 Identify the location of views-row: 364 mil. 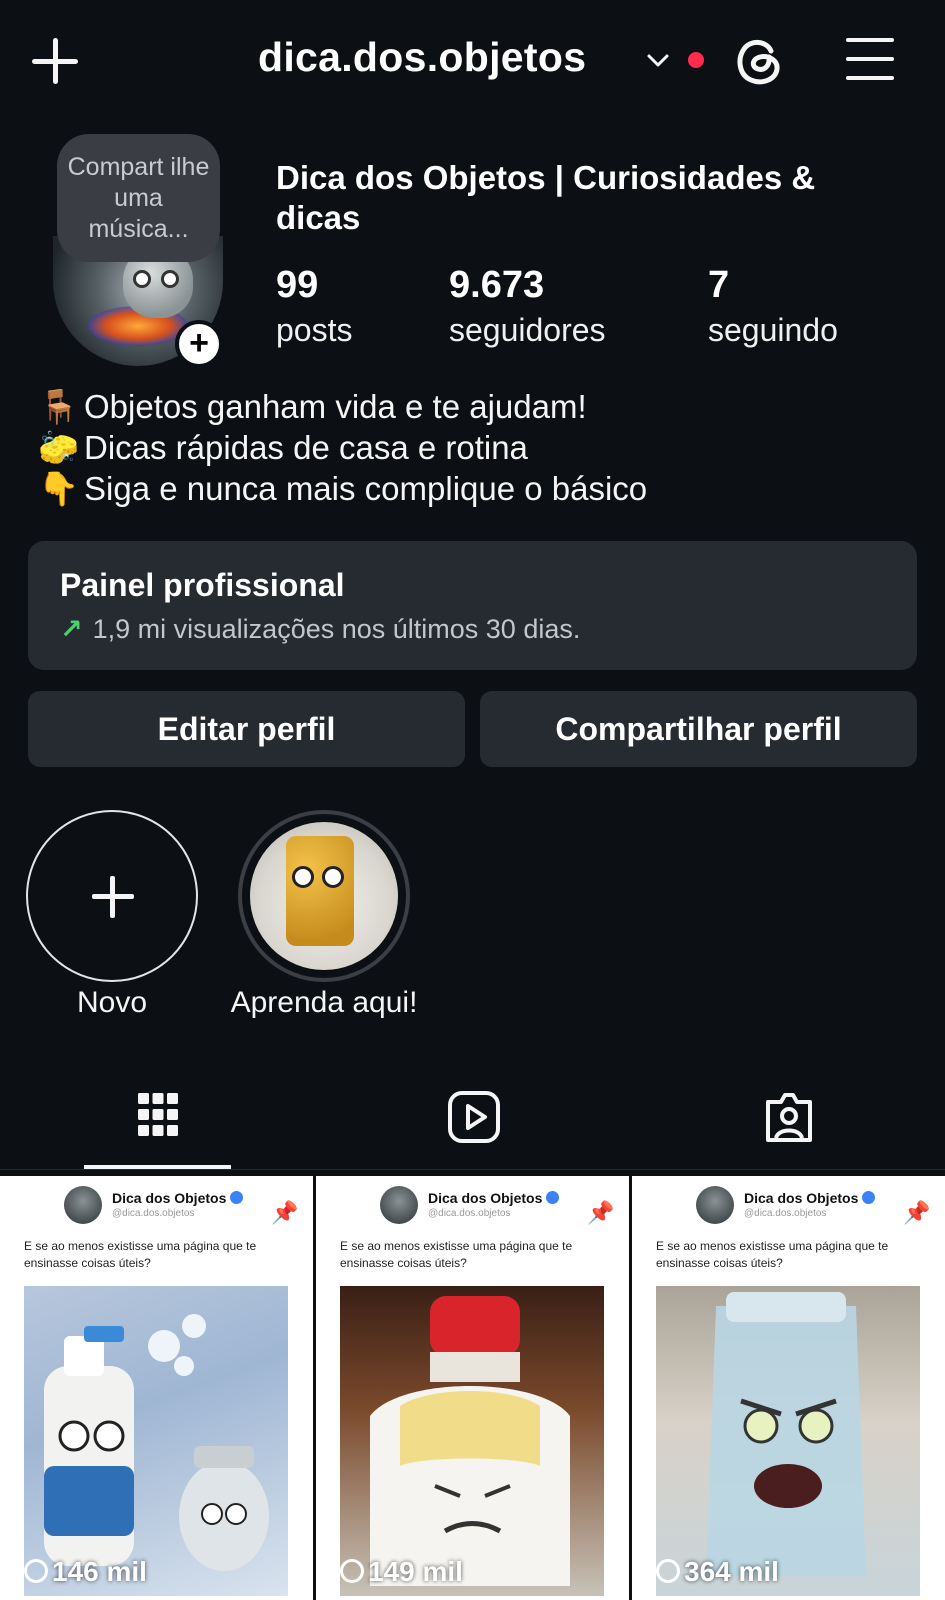
(717, 1572).